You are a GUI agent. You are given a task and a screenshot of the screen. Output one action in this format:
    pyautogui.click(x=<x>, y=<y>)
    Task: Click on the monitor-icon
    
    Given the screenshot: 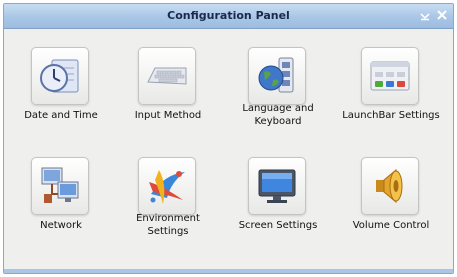 What is the action you would take?
    pyautogui.click(x=277, y=186)
    